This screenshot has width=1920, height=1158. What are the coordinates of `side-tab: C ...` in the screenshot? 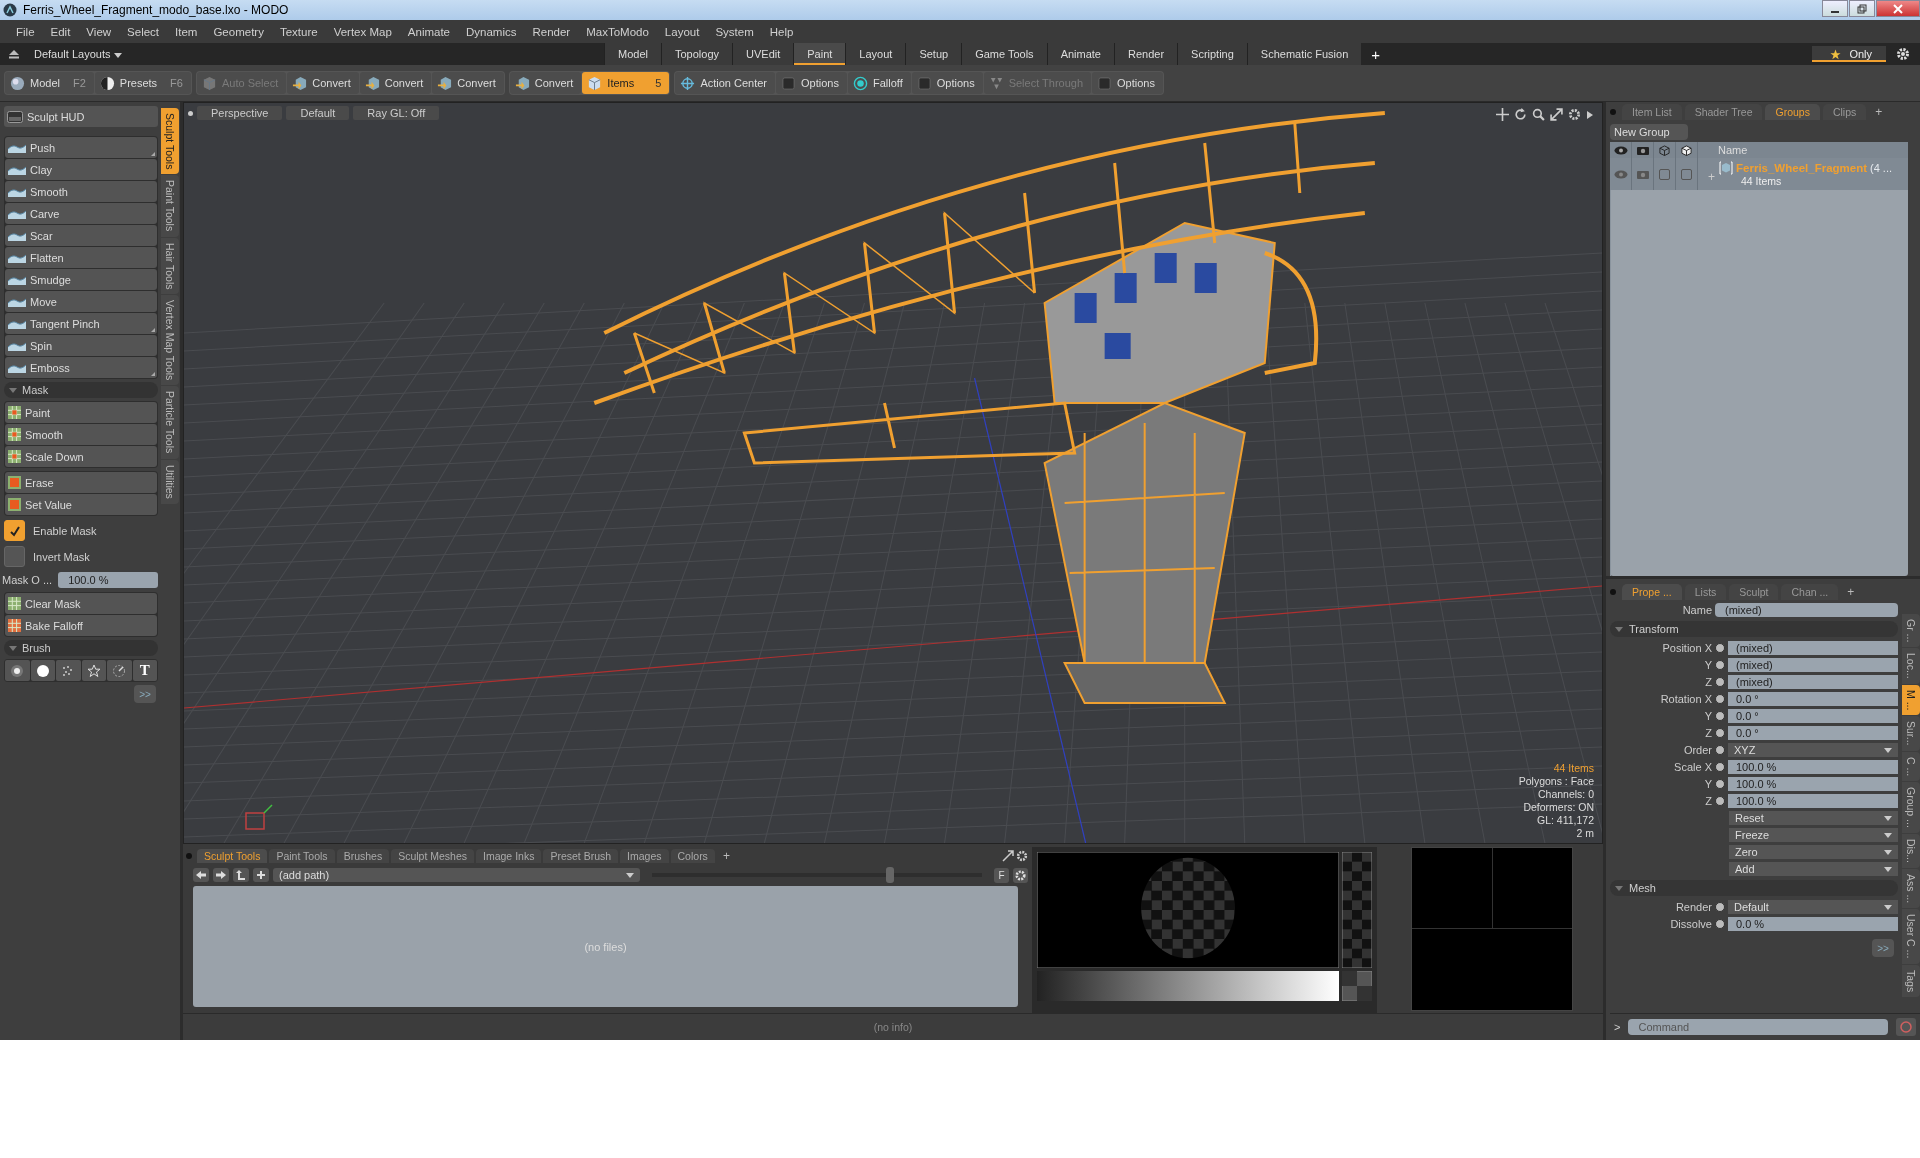 It's located at (1911, 766).